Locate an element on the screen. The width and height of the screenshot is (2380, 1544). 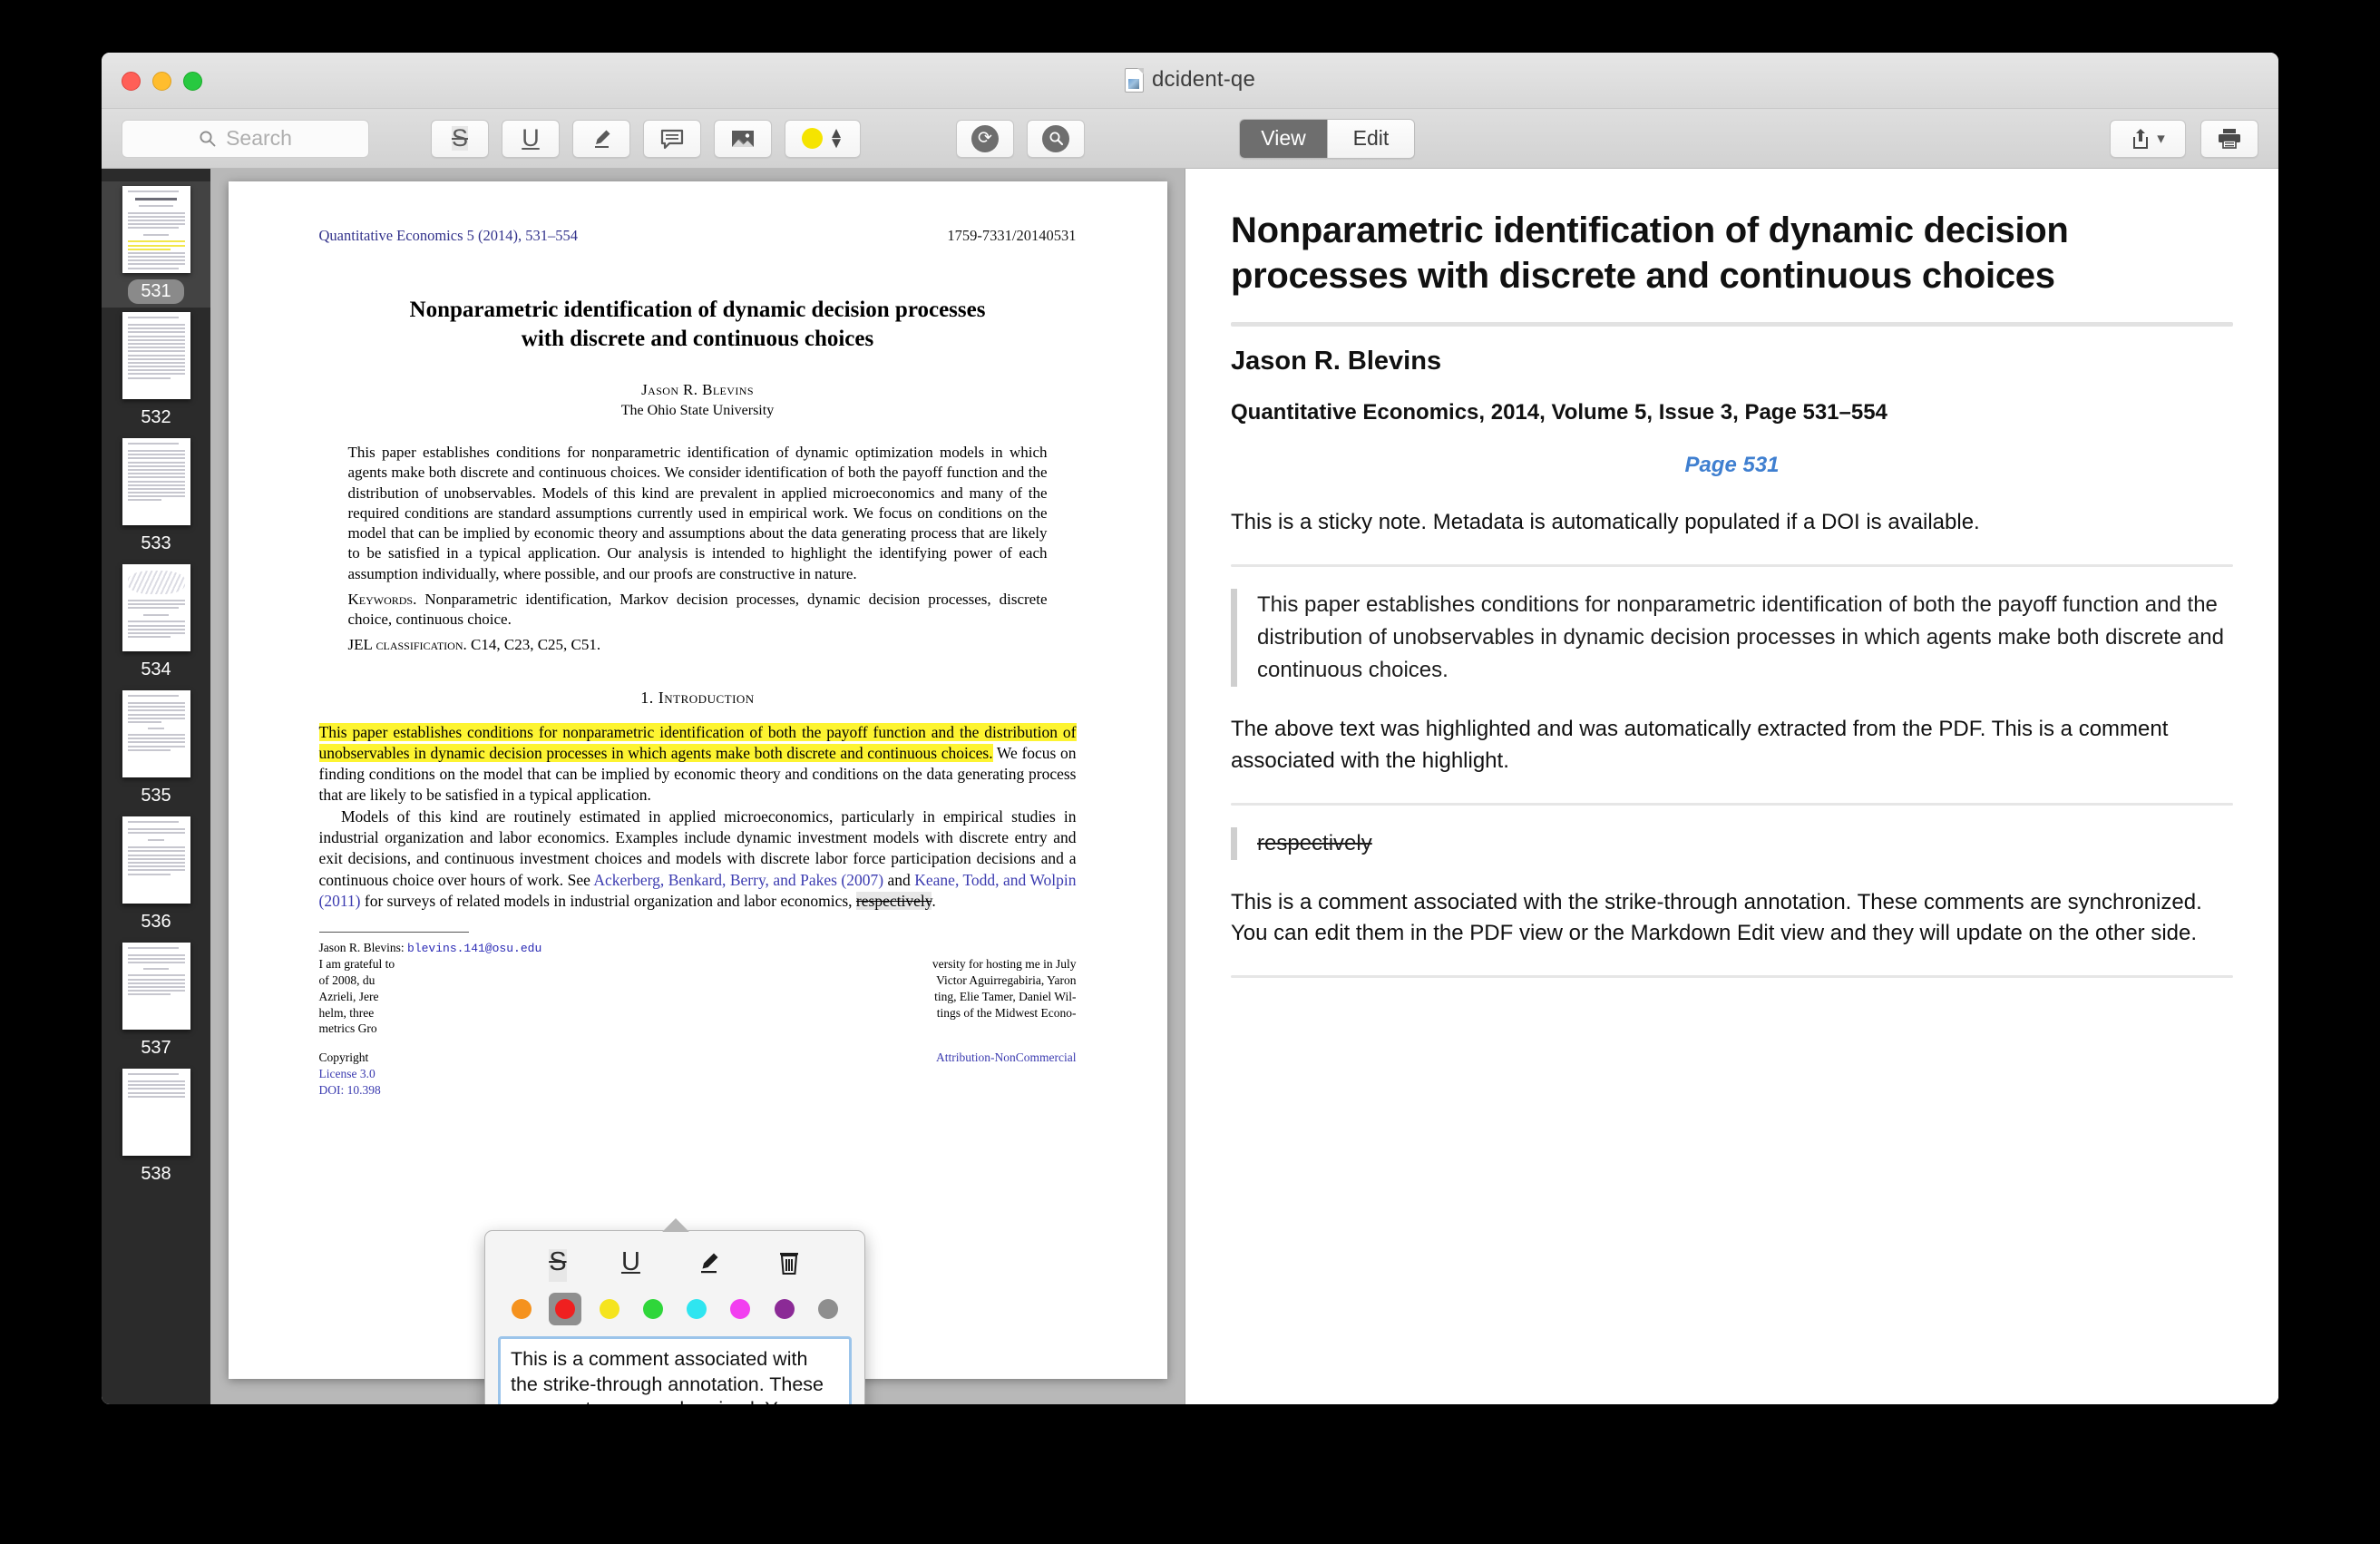
highlighter-icon is located at coordinates (602, 139).